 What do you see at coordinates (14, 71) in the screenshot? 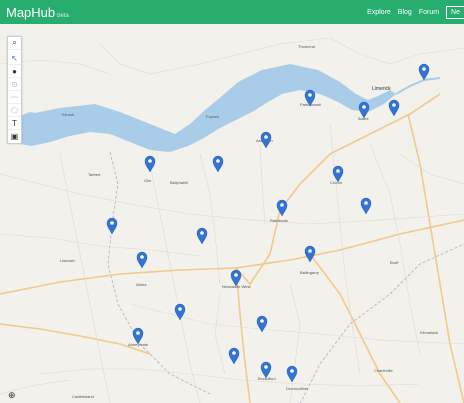
I see `marker-tool-icon: ●` at bounding box center [14, 71].